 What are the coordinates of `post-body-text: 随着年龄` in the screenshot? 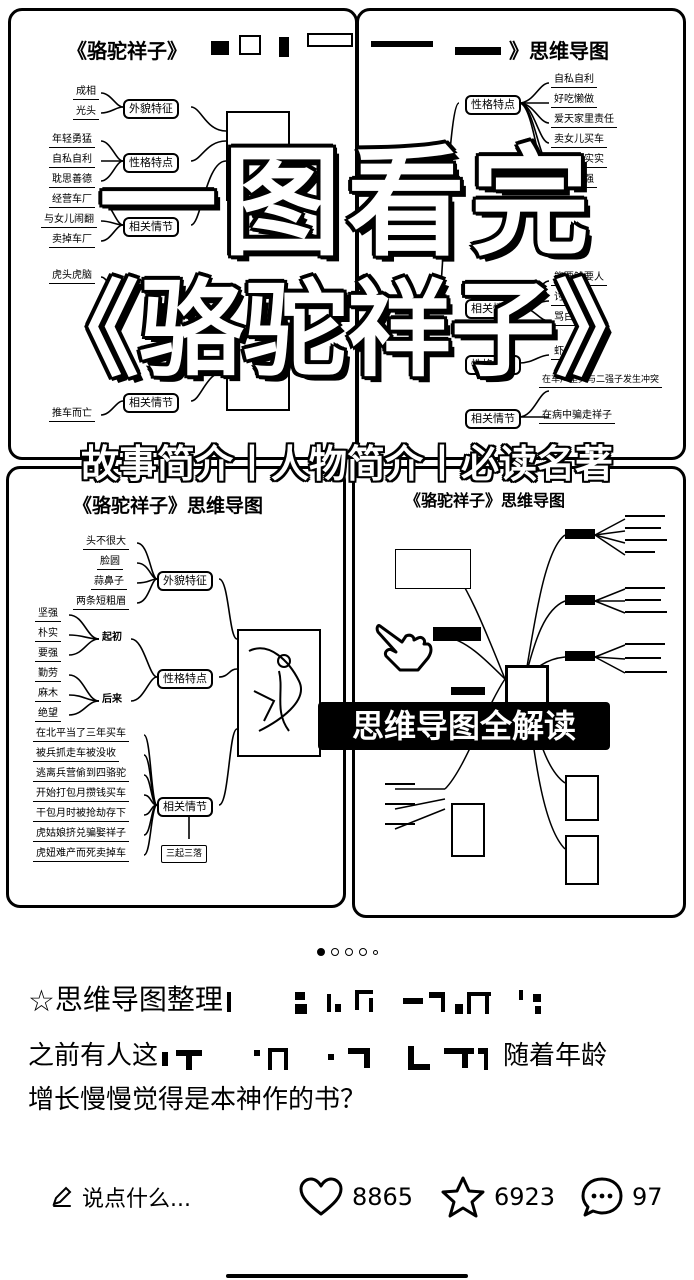 It's located at (555, 1056).